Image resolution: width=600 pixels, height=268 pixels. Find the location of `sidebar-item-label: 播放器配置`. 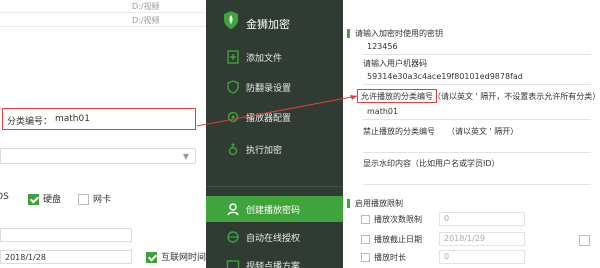

sidebar-item-label: 播放器配置 is located at coordinates (269, 119).